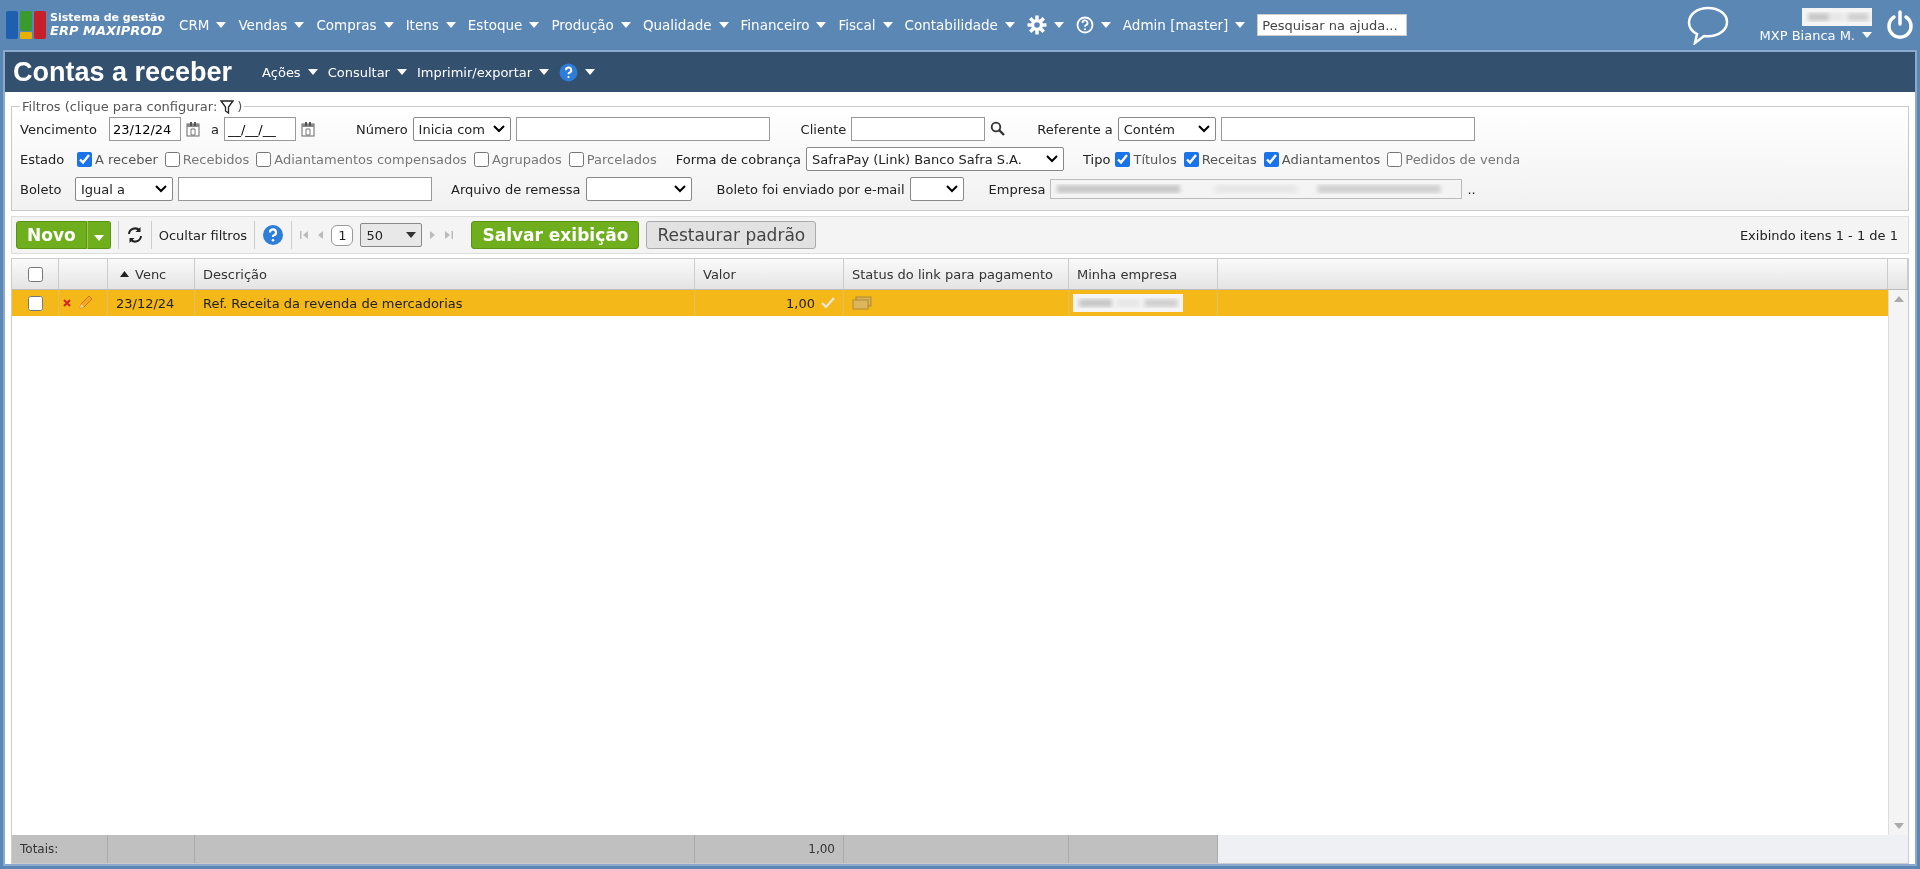  I want to click on field-label: Forma de cobrança, so click(738, 159).